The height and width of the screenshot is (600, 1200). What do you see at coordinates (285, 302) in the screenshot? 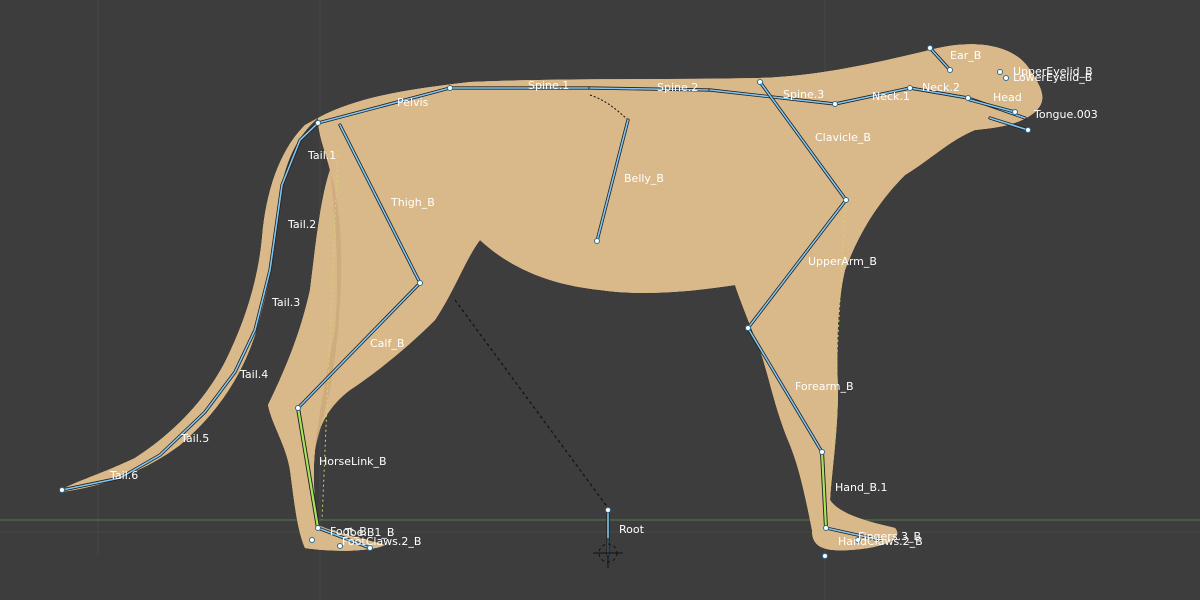
I see `label-tail-3: Tail.3` at bounding box center [285, 302].